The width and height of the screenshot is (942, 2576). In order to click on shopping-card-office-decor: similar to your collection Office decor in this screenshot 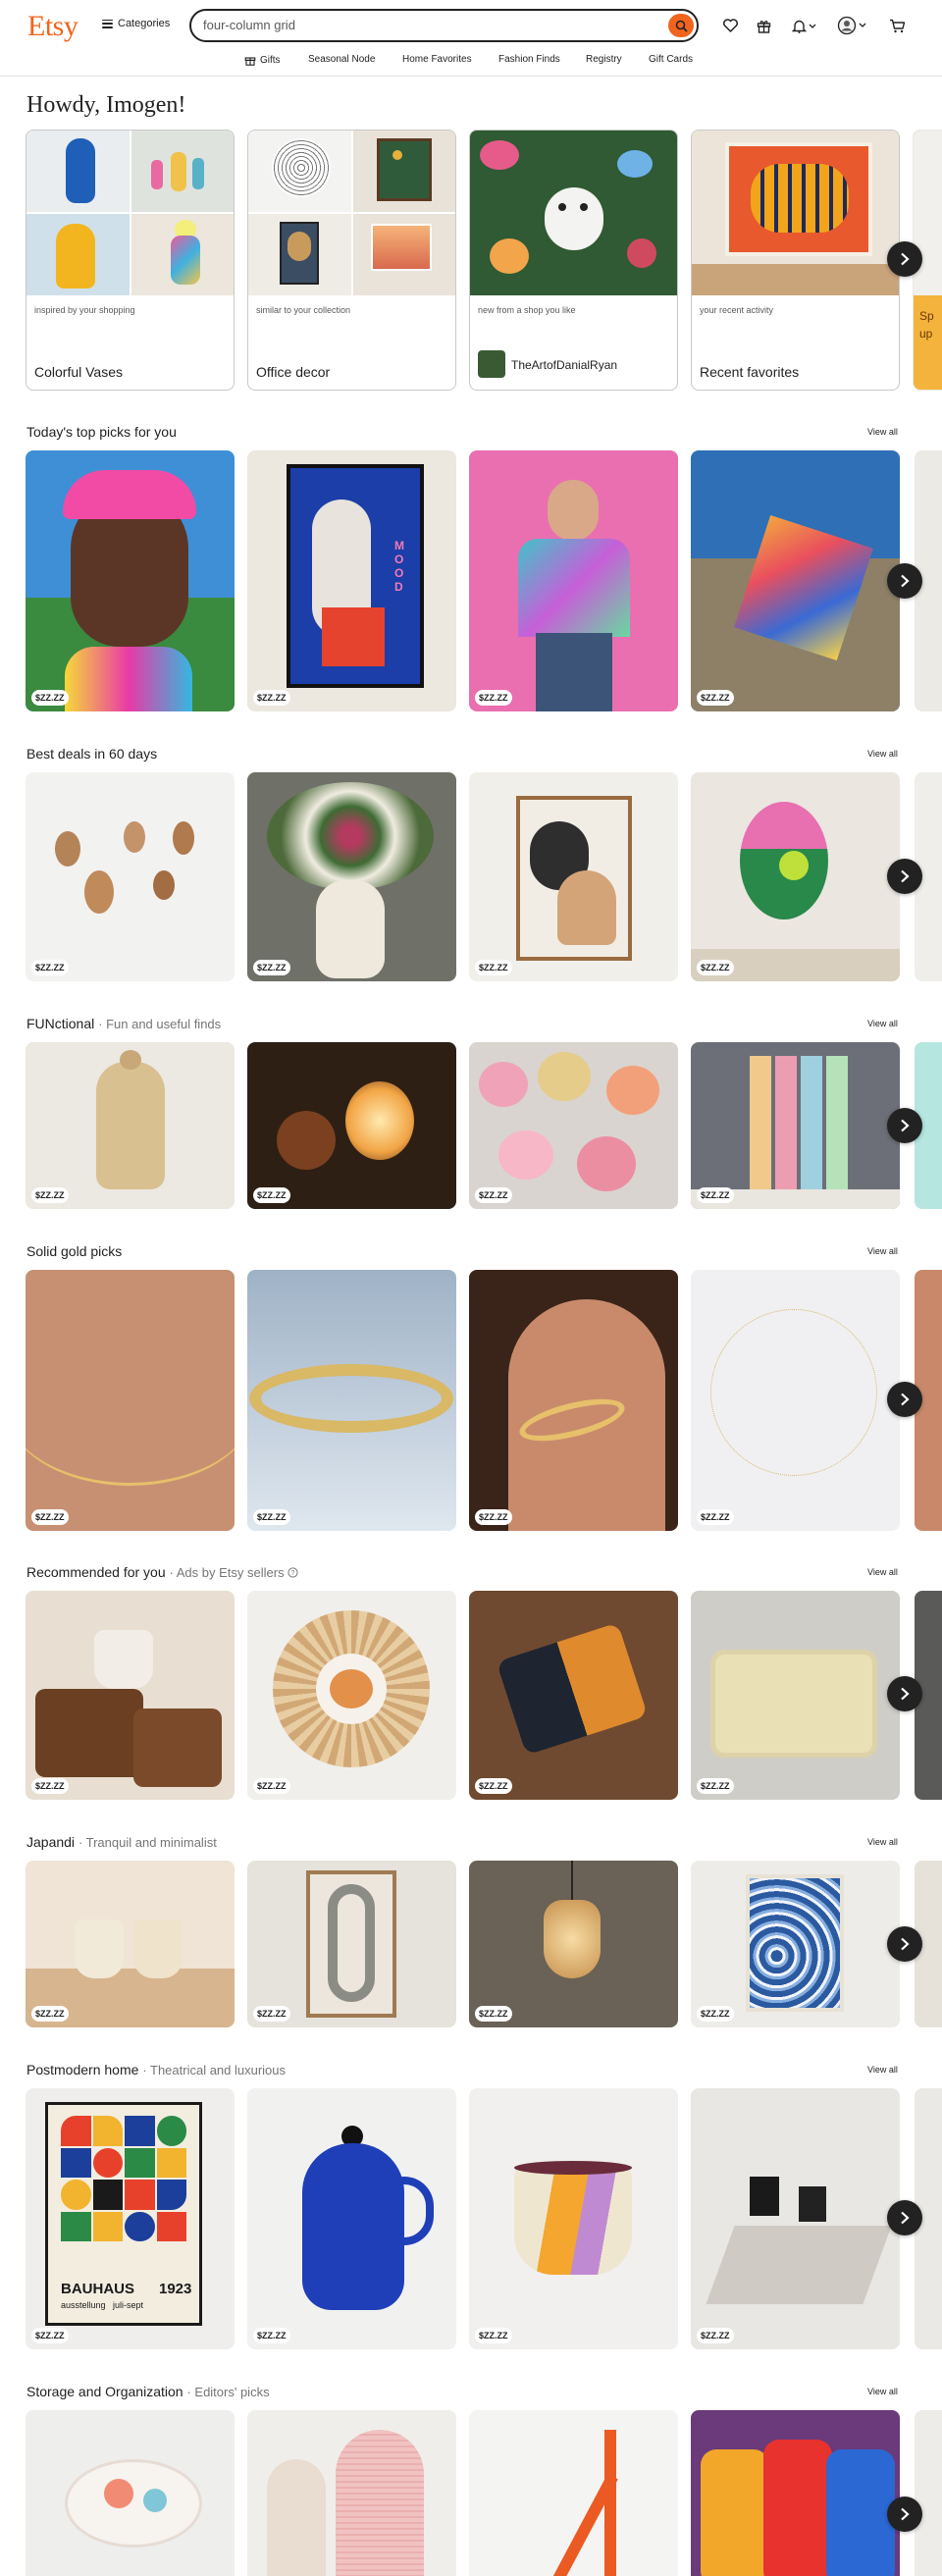, I will do `click(351, 260)`.